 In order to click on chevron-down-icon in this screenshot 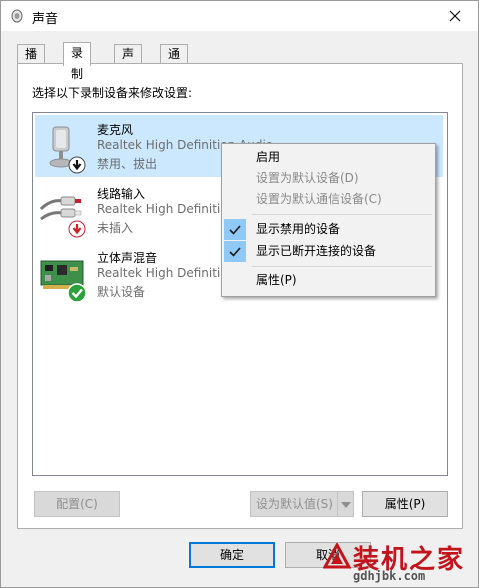, I will do `click(345, 505)`.